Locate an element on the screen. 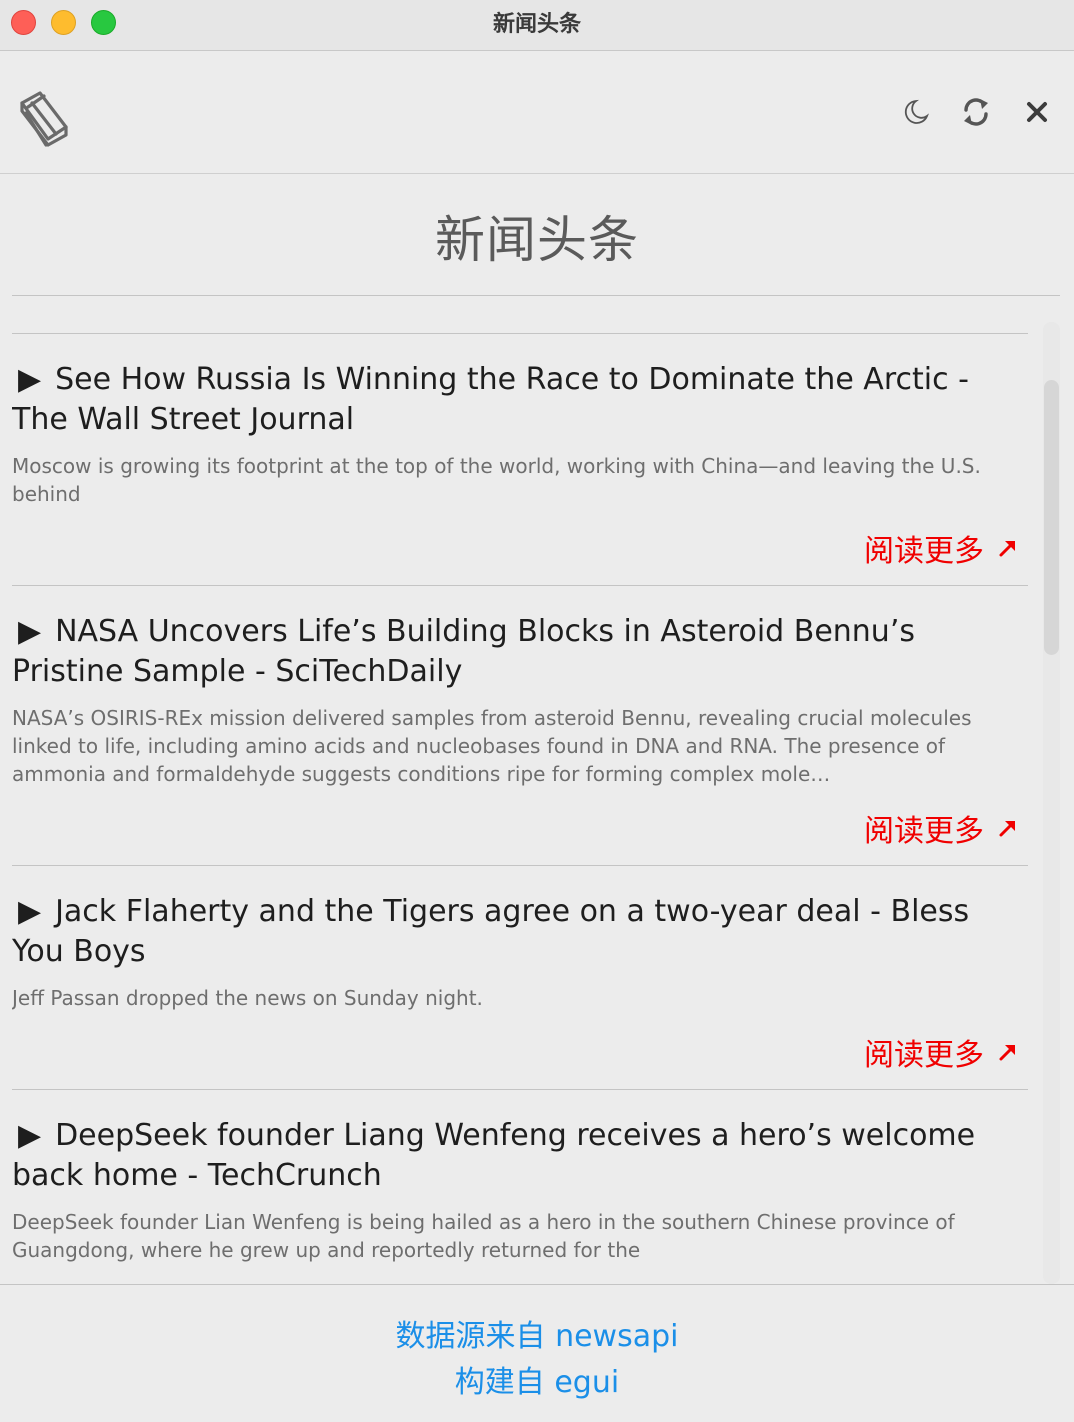 This screenshot has width=1074, height=1422. theme-toggle-button is located at coordinates (915, 112).